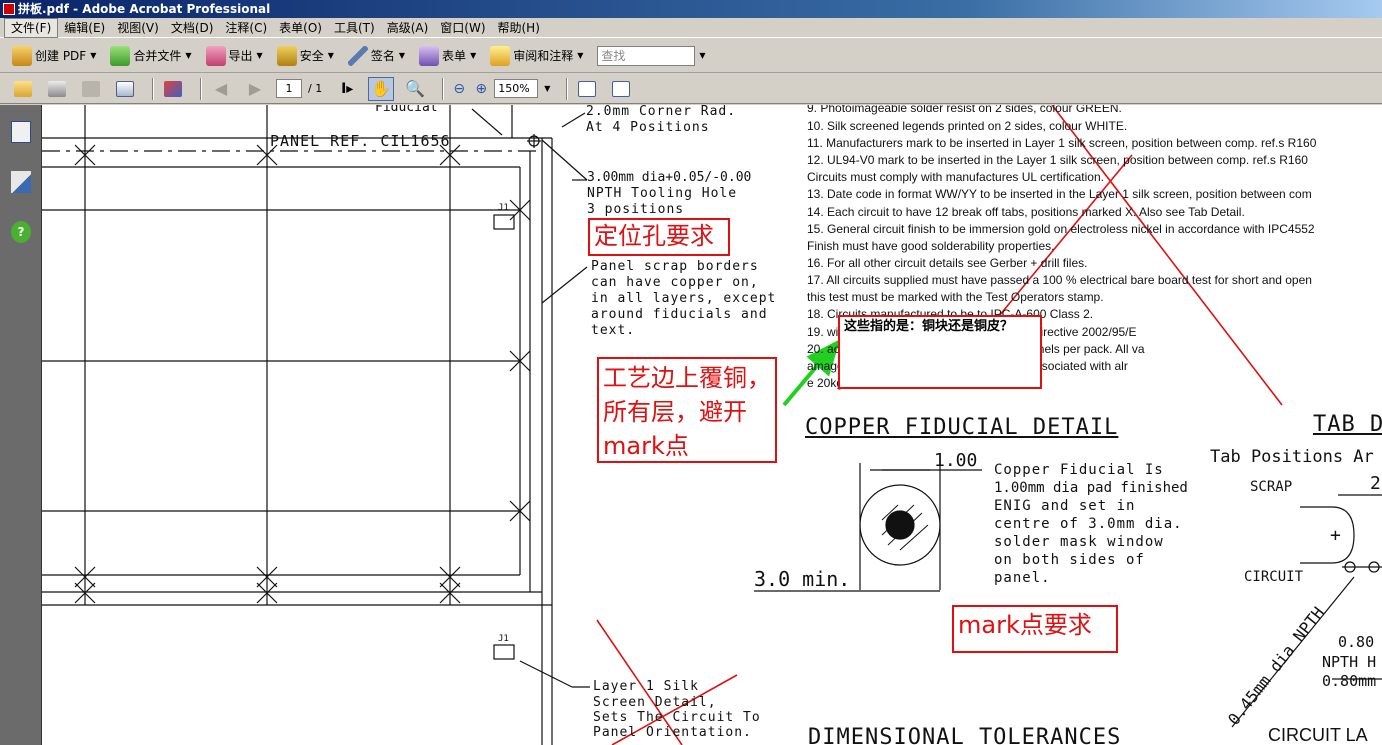 This screenshot has width=1382, height=745. Describe the element at coordinates (54, 56) in the screenshot. I see `create-pdf-button: 创建 PDF ▼` at that location.